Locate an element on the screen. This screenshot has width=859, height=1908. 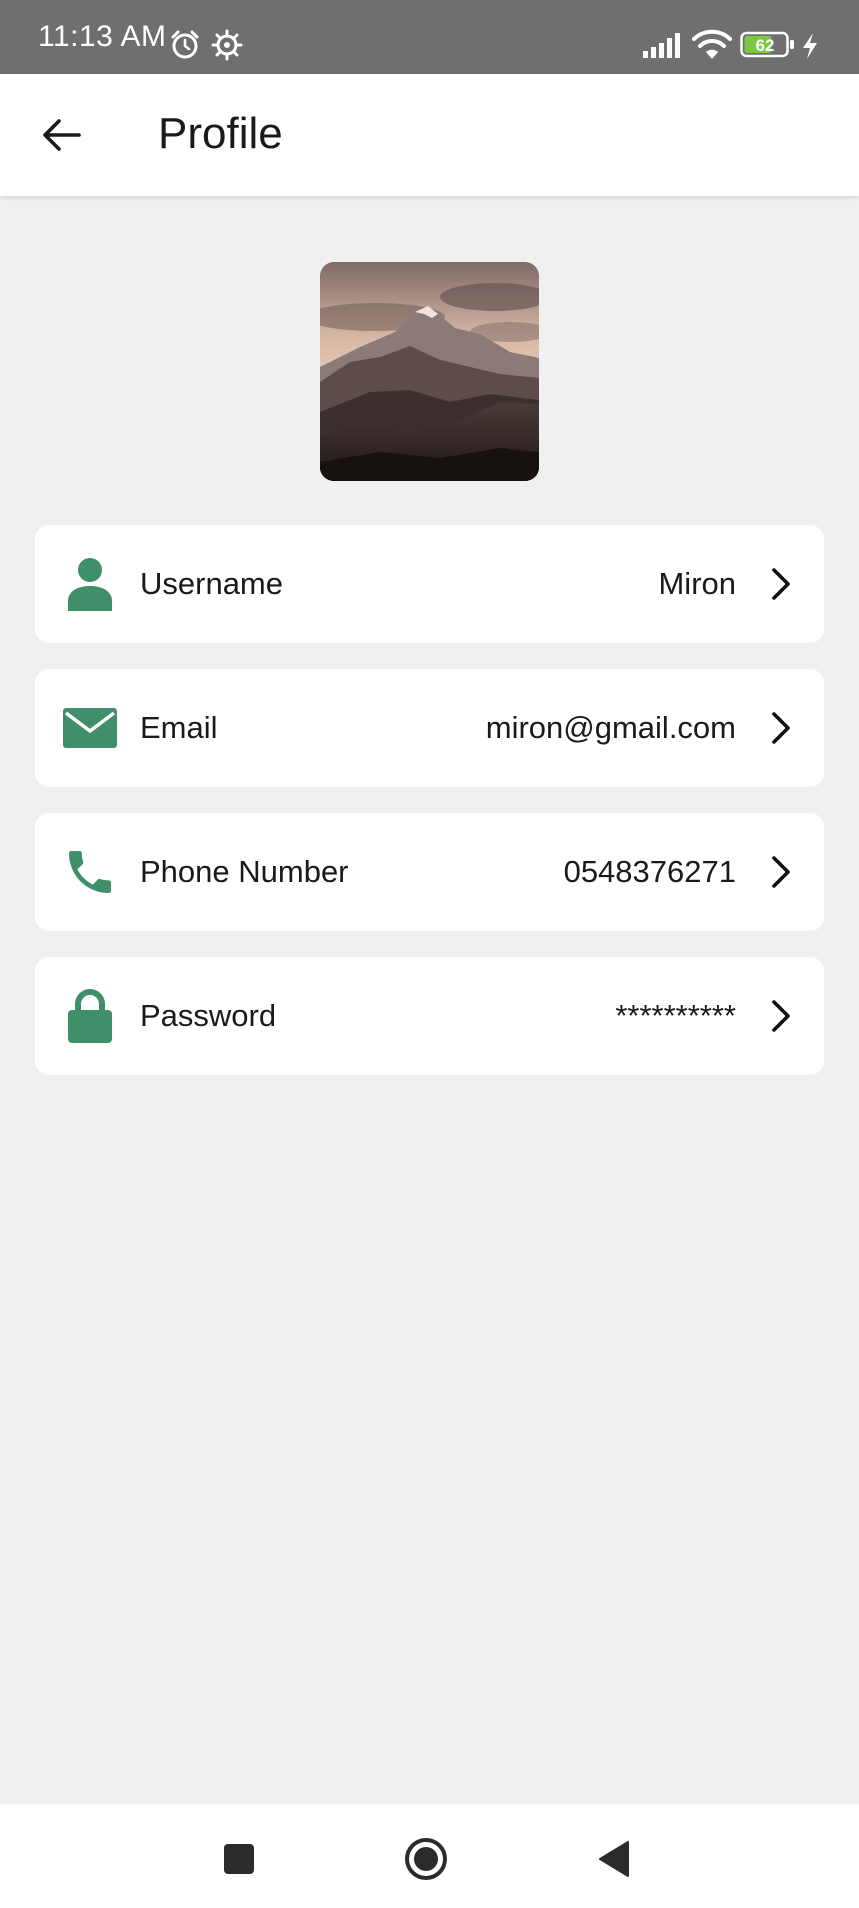
app-bar: Profile is located at coordinates (429, 135).